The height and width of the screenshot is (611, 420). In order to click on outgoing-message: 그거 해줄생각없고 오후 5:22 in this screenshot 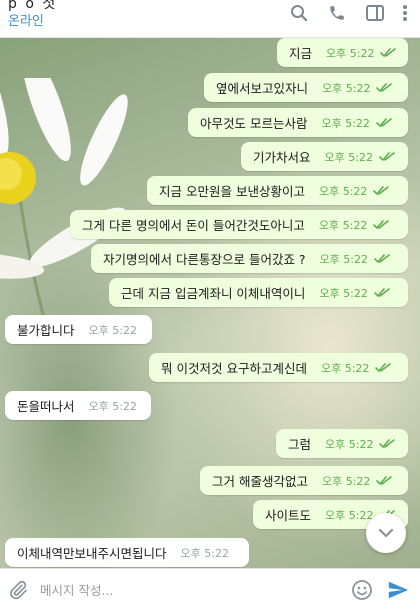, I will do `click(304, 480)`.